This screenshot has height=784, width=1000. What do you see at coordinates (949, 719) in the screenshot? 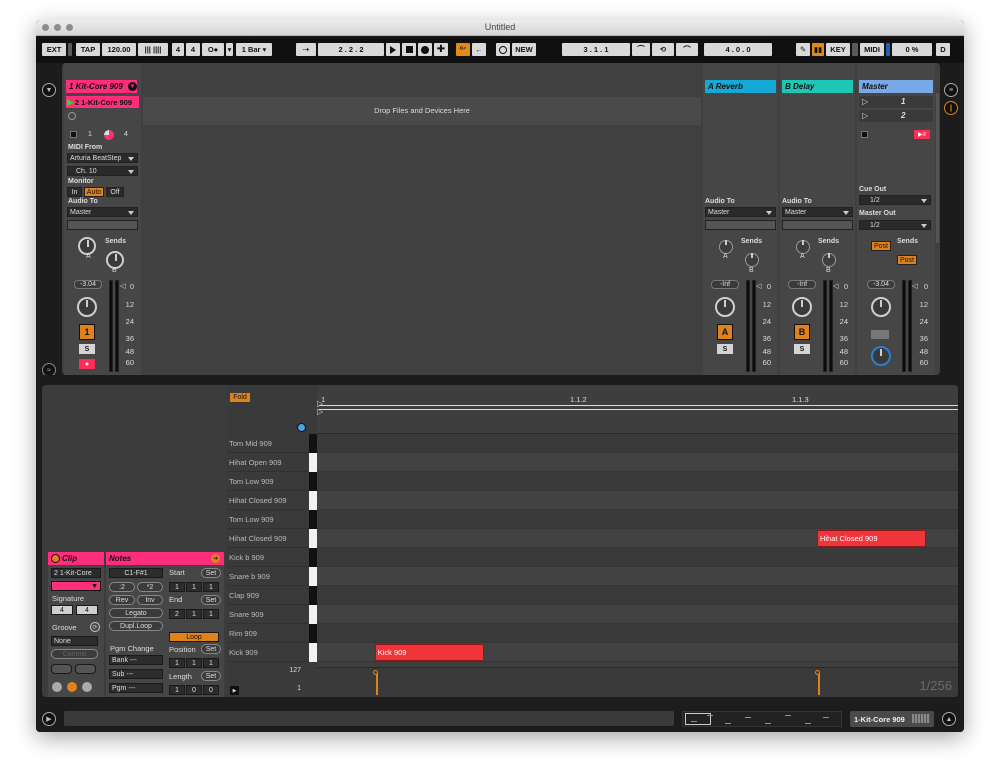
I see `detail-toggle-up-icon: ▲` at bounding box center [949, 719].